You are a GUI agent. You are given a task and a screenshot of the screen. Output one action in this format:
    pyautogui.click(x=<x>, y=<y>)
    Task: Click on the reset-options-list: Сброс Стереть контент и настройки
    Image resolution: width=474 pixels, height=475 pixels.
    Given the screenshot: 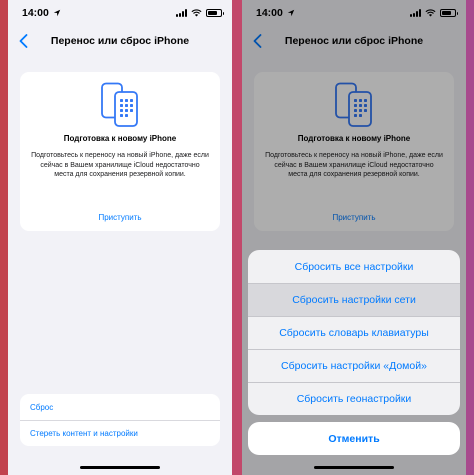 What is the action you would take?
    pyautogui.click(x=120, y=420)
    